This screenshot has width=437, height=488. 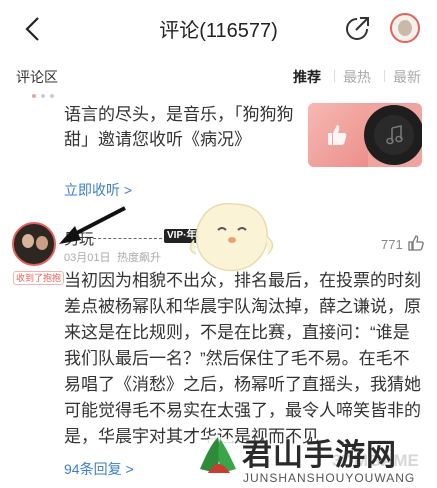 I want to click on user-avatar, so click(x=405, y=28).